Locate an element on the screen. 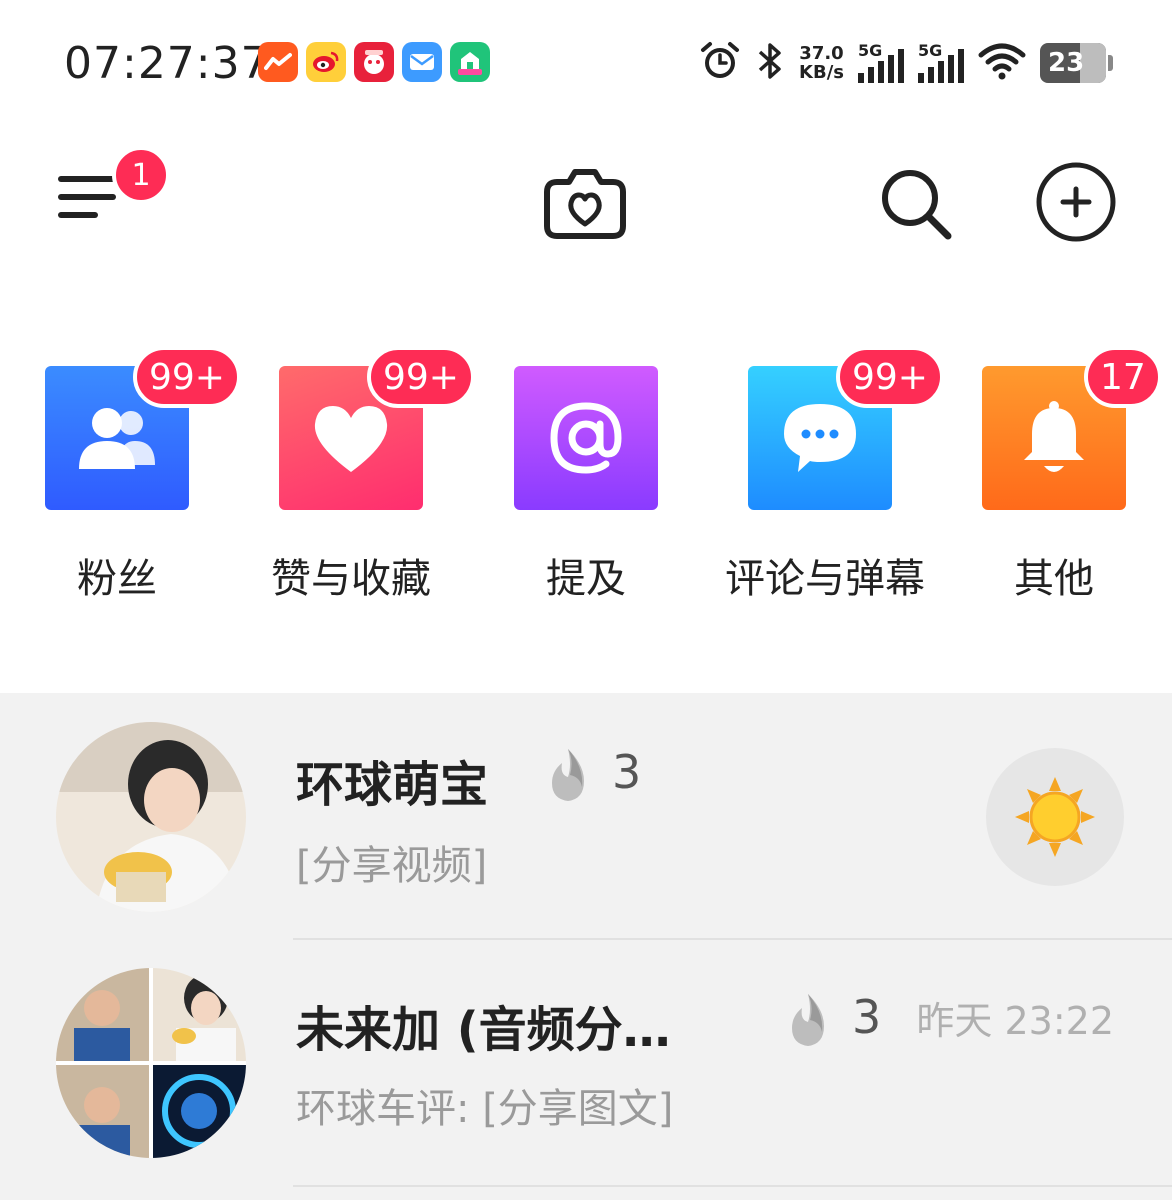 This screenshot has width=1172, height=1200. category-fans-label: 粉丝 is located at coordinates (117, 579).